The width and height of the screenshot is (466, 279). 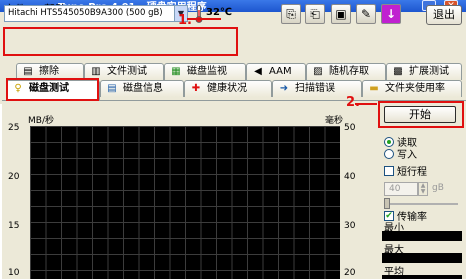 What do you see at coordinates (389, 171) in the screenshot?
I see `short-stroke-checkbox` at bounding box center [389, 171].